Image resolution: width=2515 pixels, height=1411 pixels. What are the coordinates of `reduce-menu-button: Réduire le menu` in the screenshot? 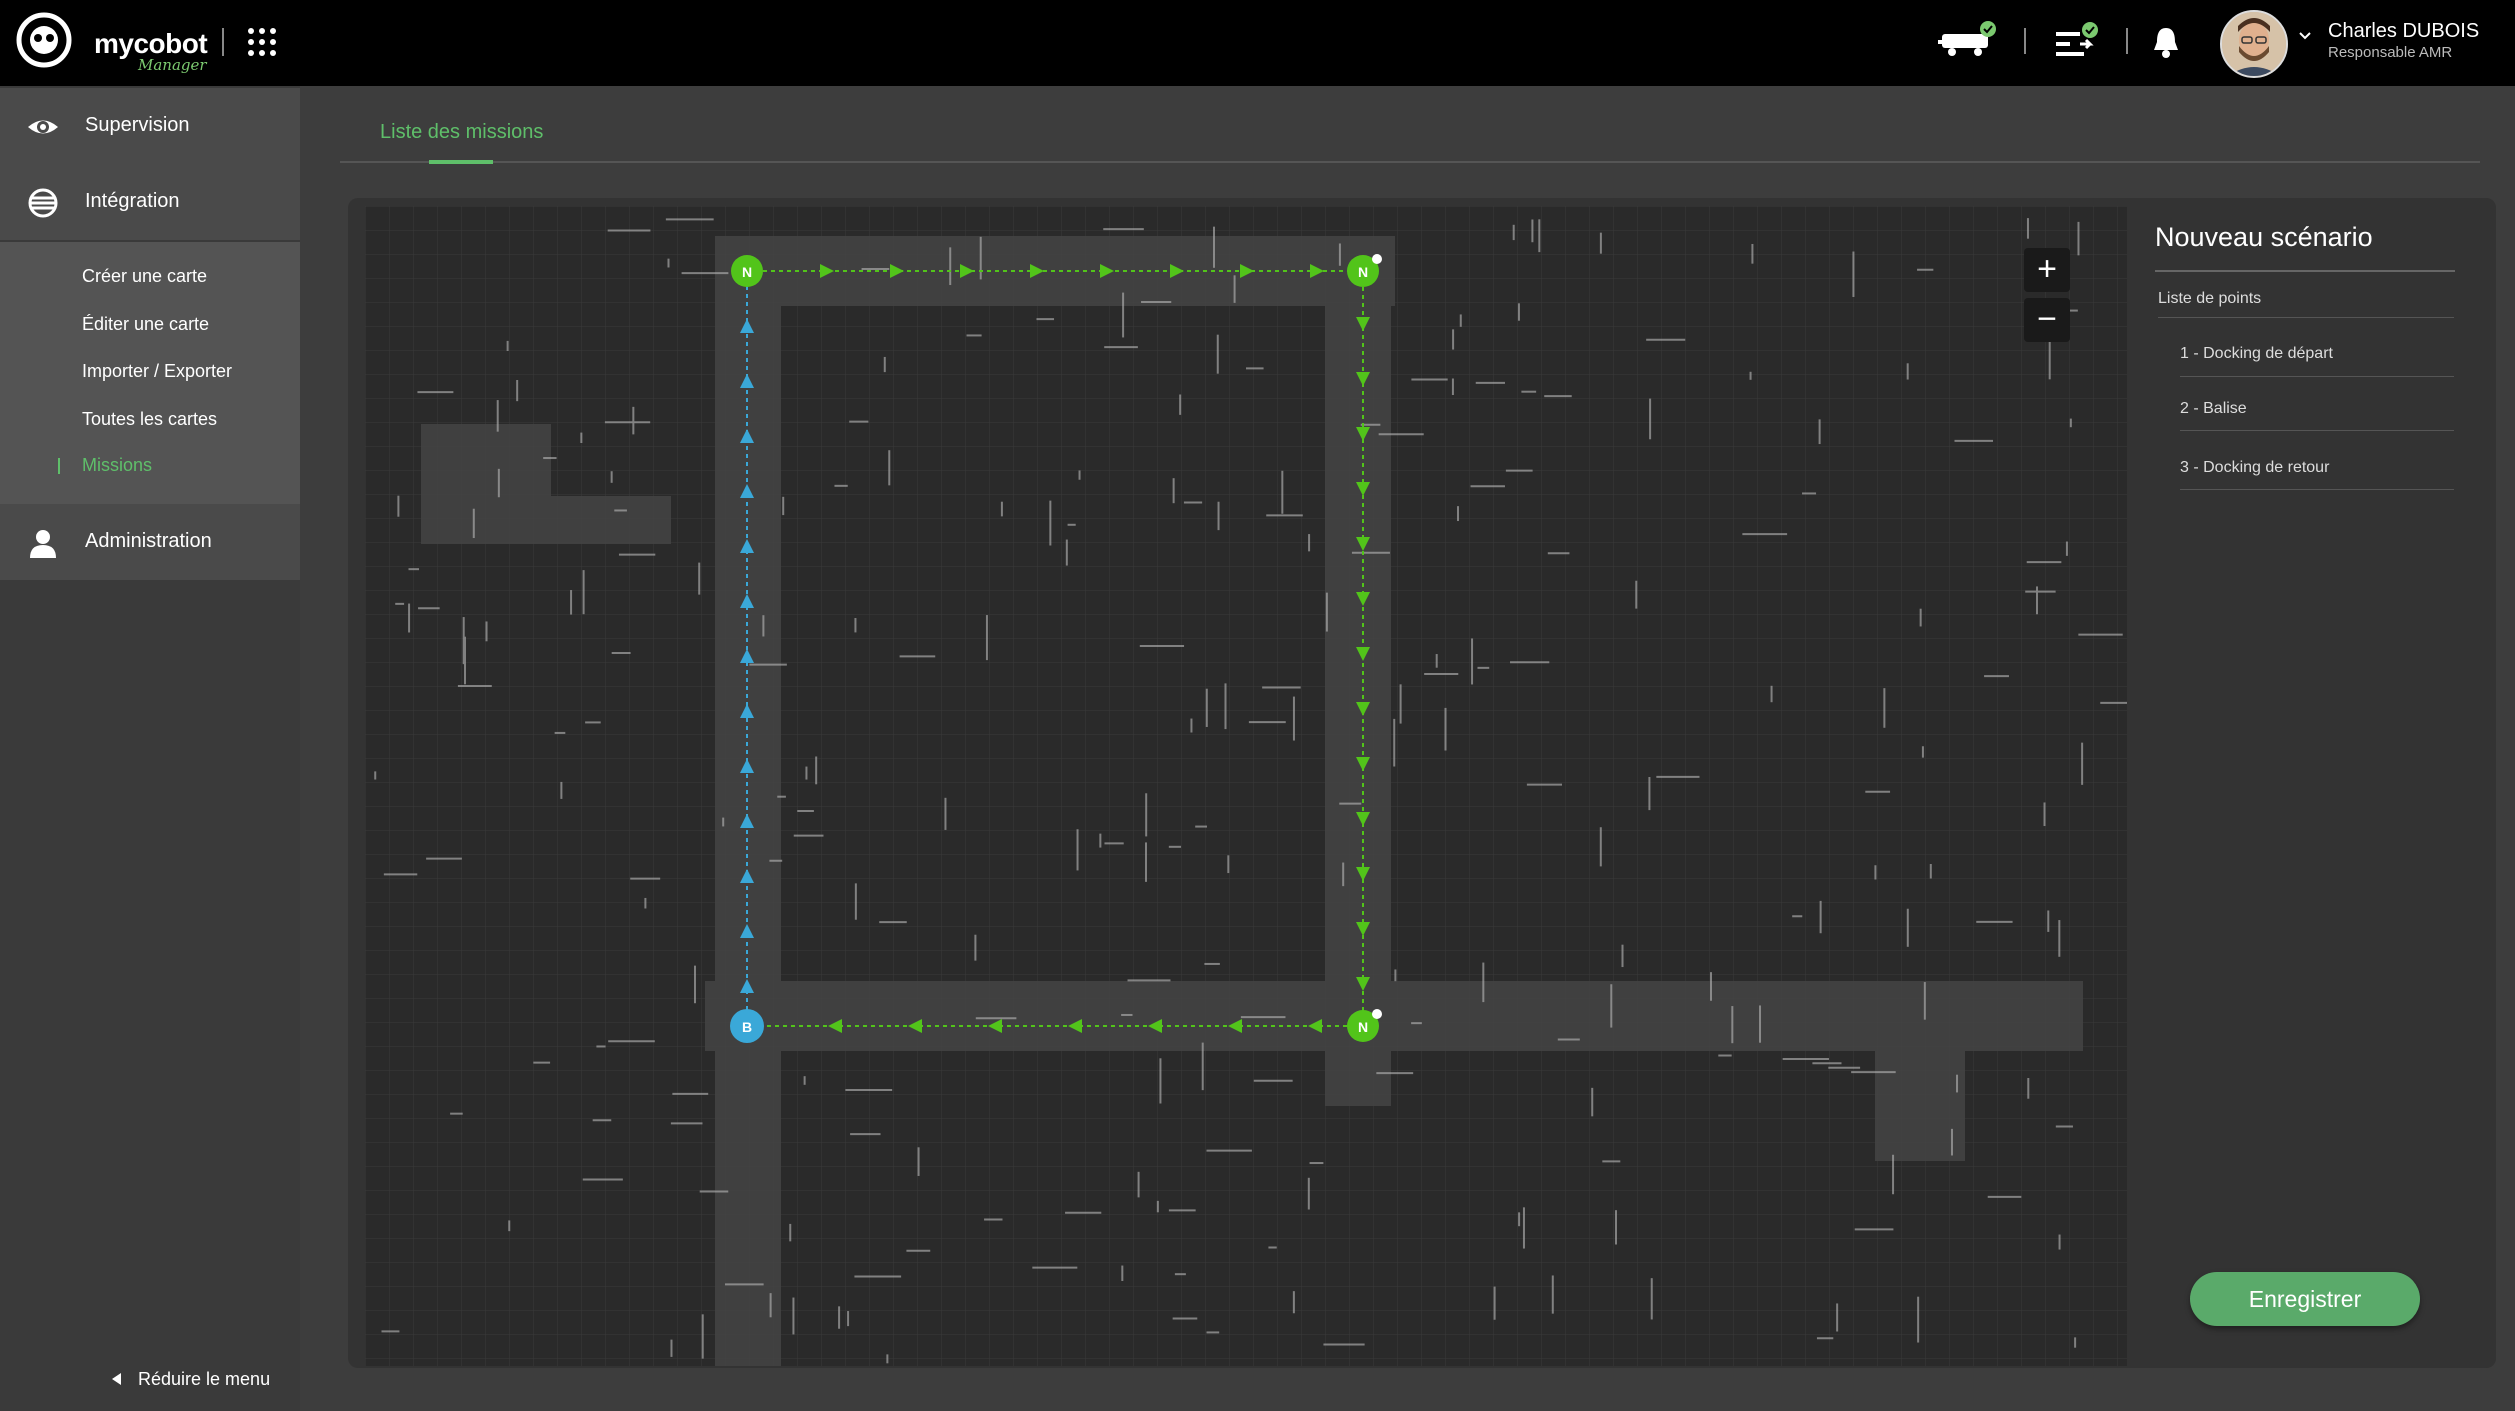 It's located at (204, 1379).